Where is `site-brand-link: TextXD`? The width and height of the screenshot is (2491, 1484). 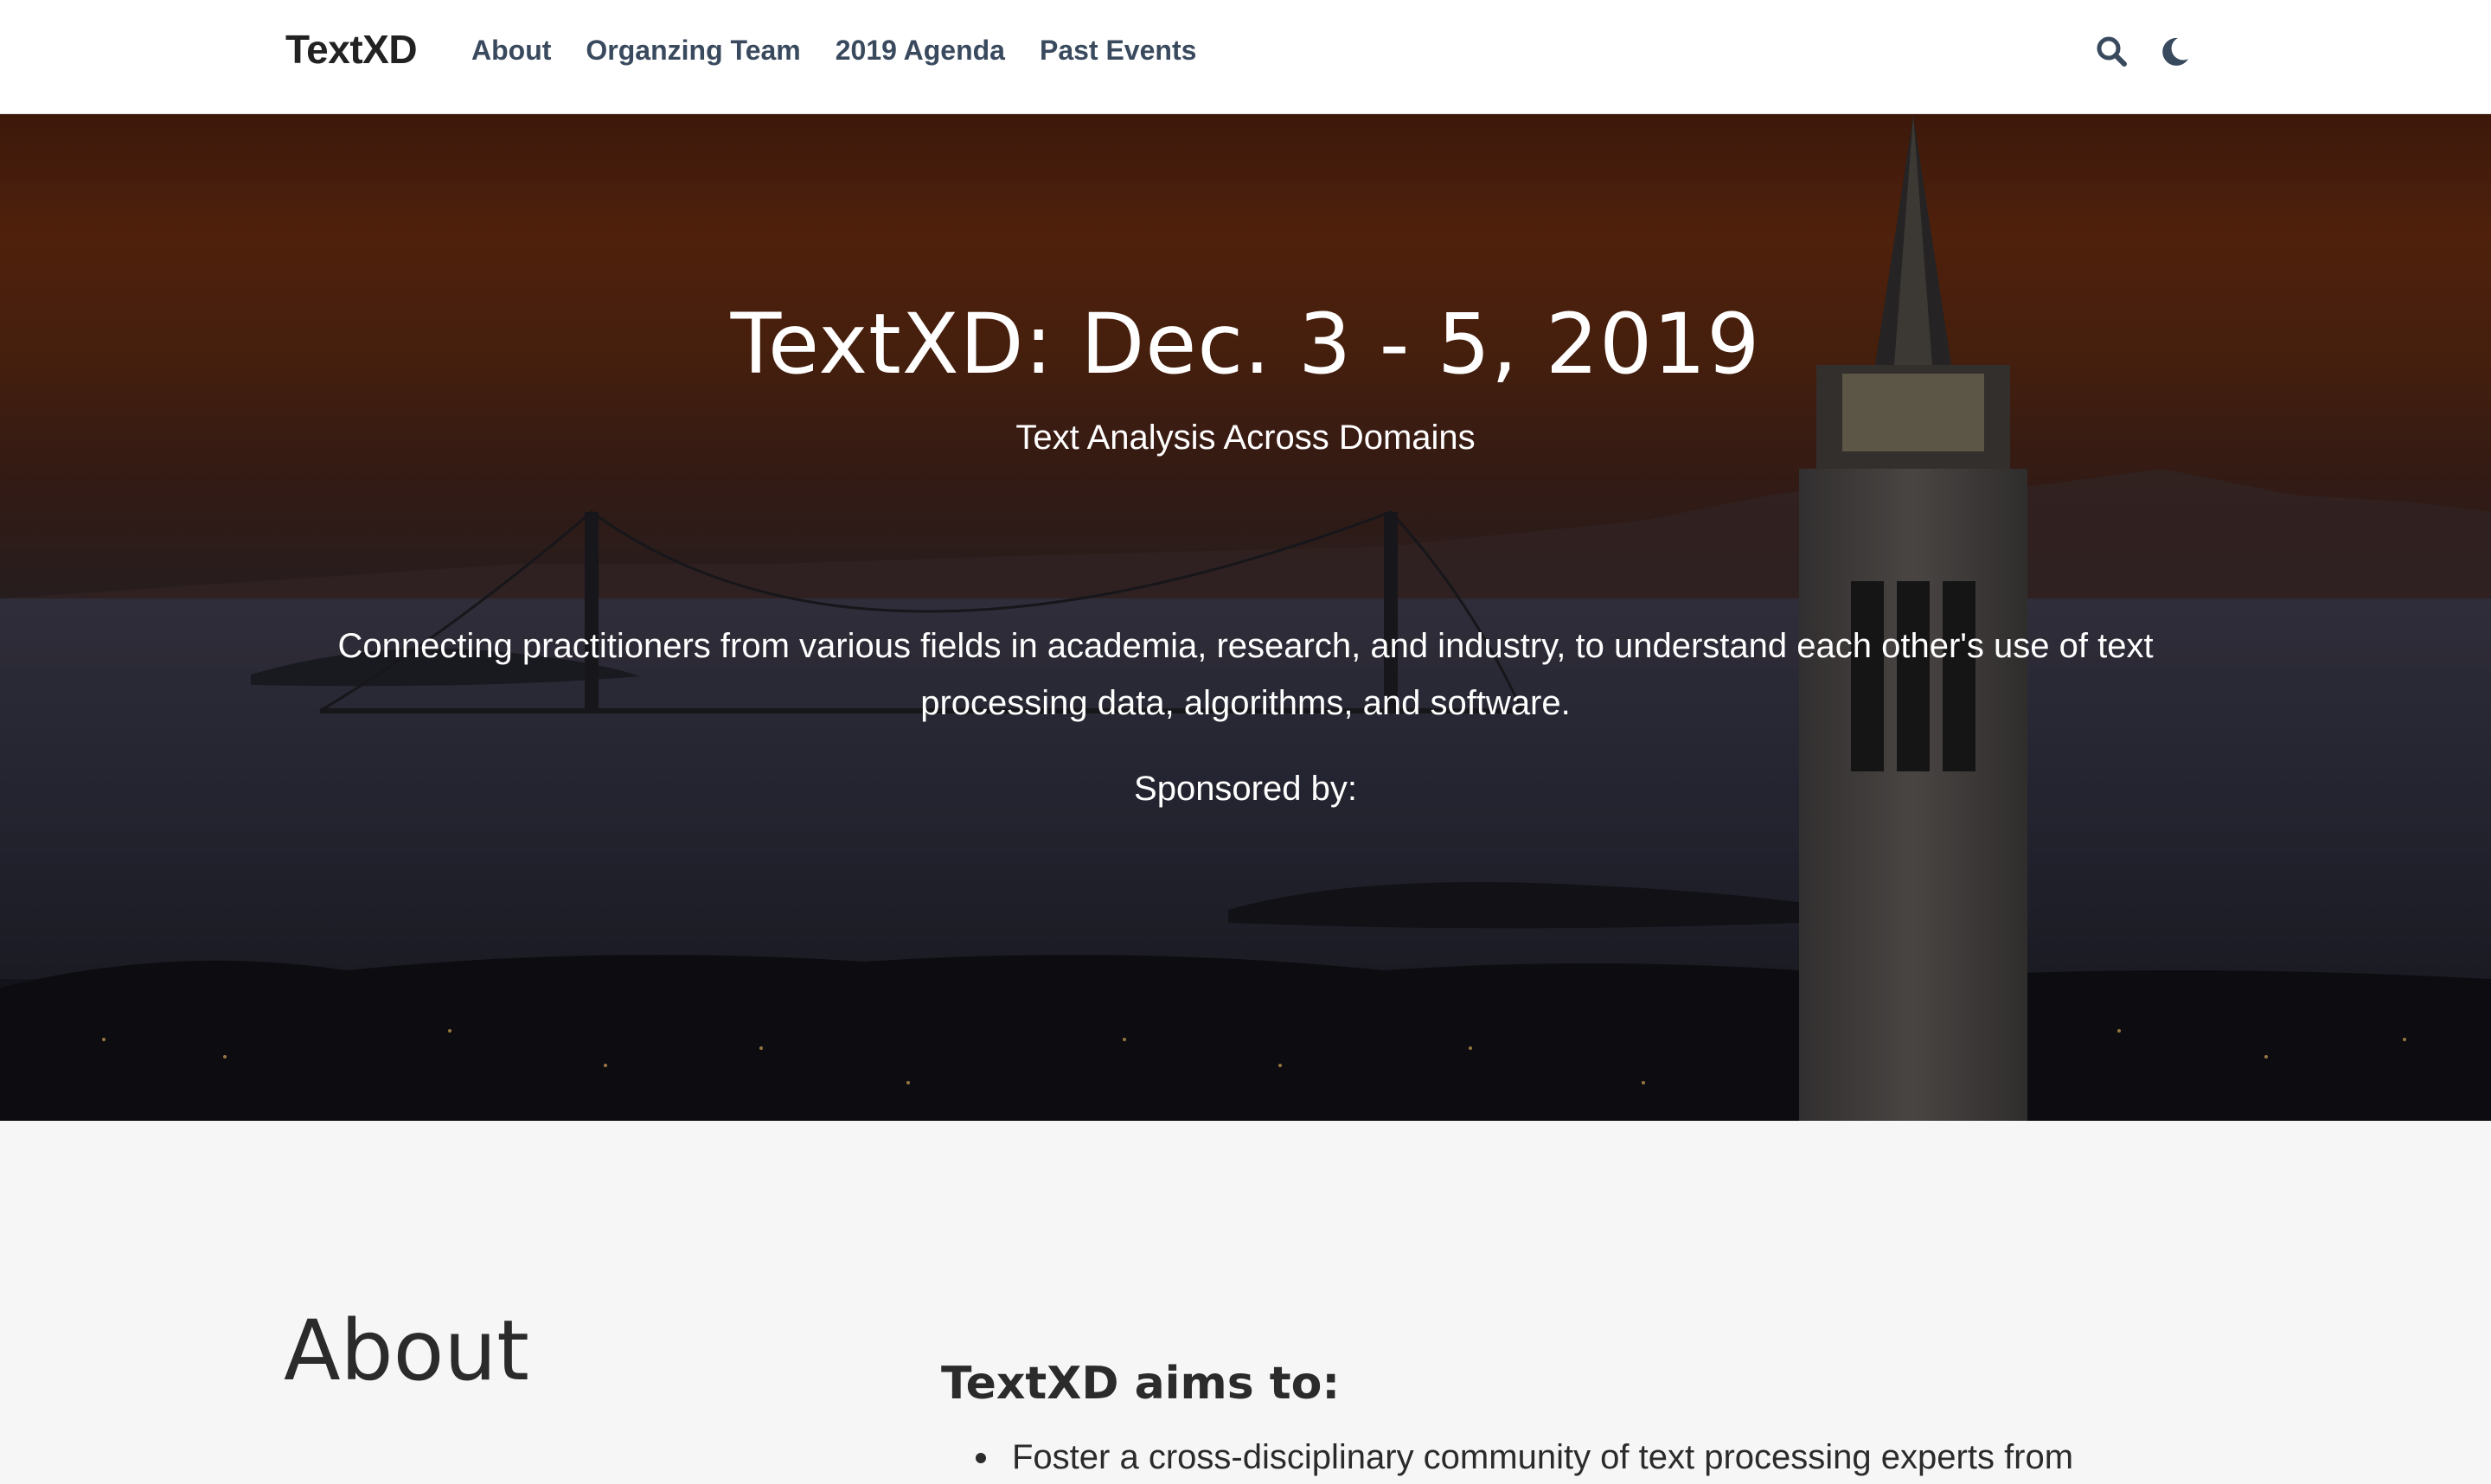 site-brand-link: TextXD is located at coordinates (351, 50).